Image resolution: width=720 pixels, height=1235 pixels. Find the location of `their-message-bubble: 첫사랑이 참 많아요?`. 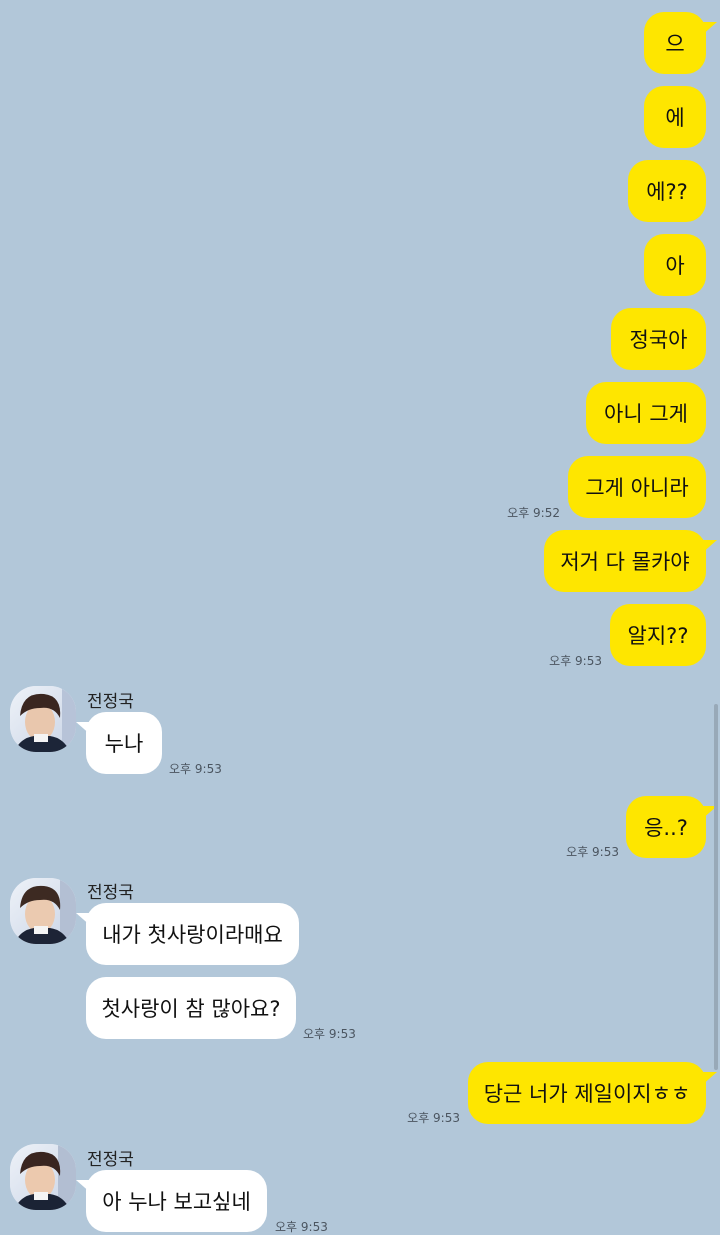

their-message-bubble: 첫사랑이 참 많아요? is located at coordinates (191, 1008).